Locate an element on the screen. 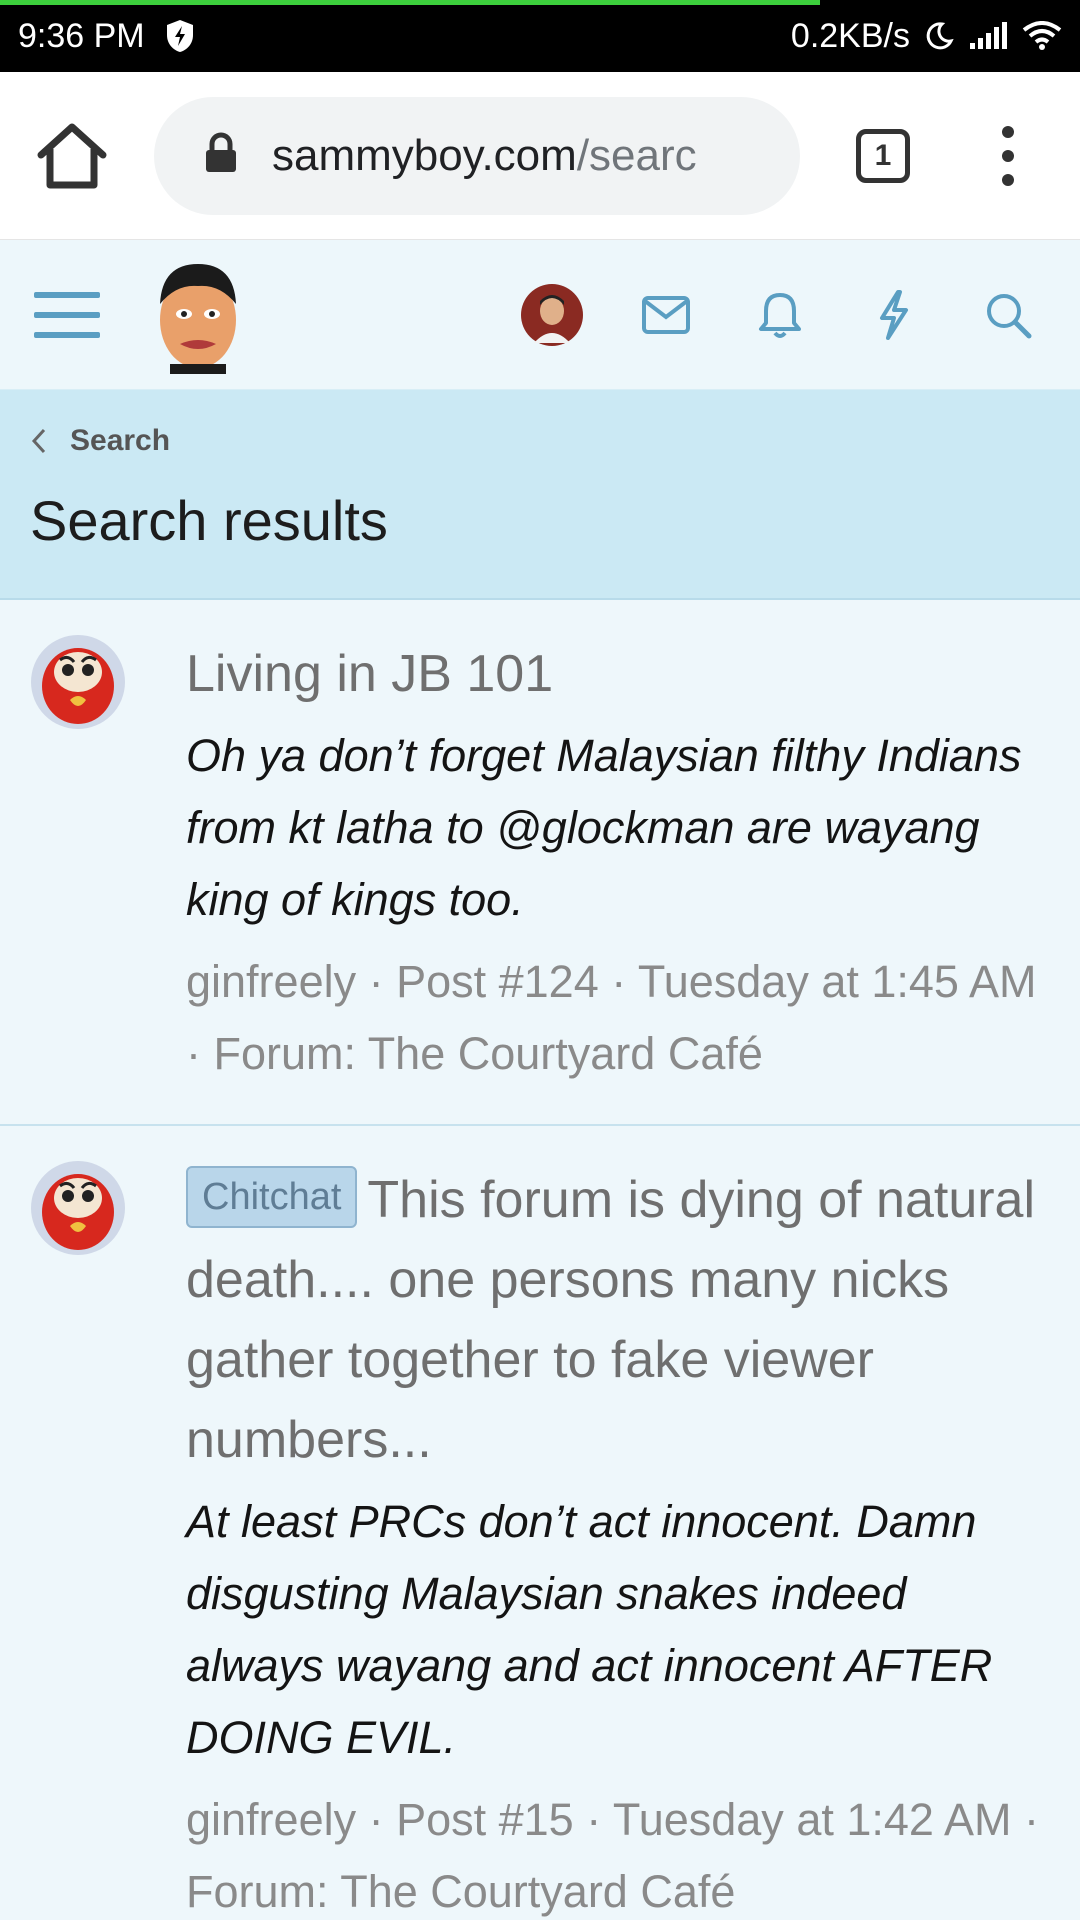 The image size is (1080, 1920). search-button is located at coordinates (1008, 315).